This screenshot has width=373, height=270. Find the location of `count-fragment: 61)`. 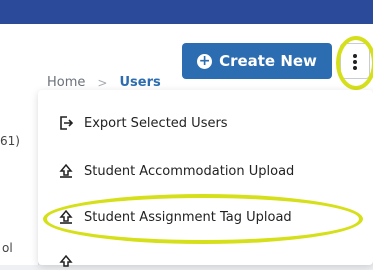

count-fragment: 61) is located at coordinates (10, 141).